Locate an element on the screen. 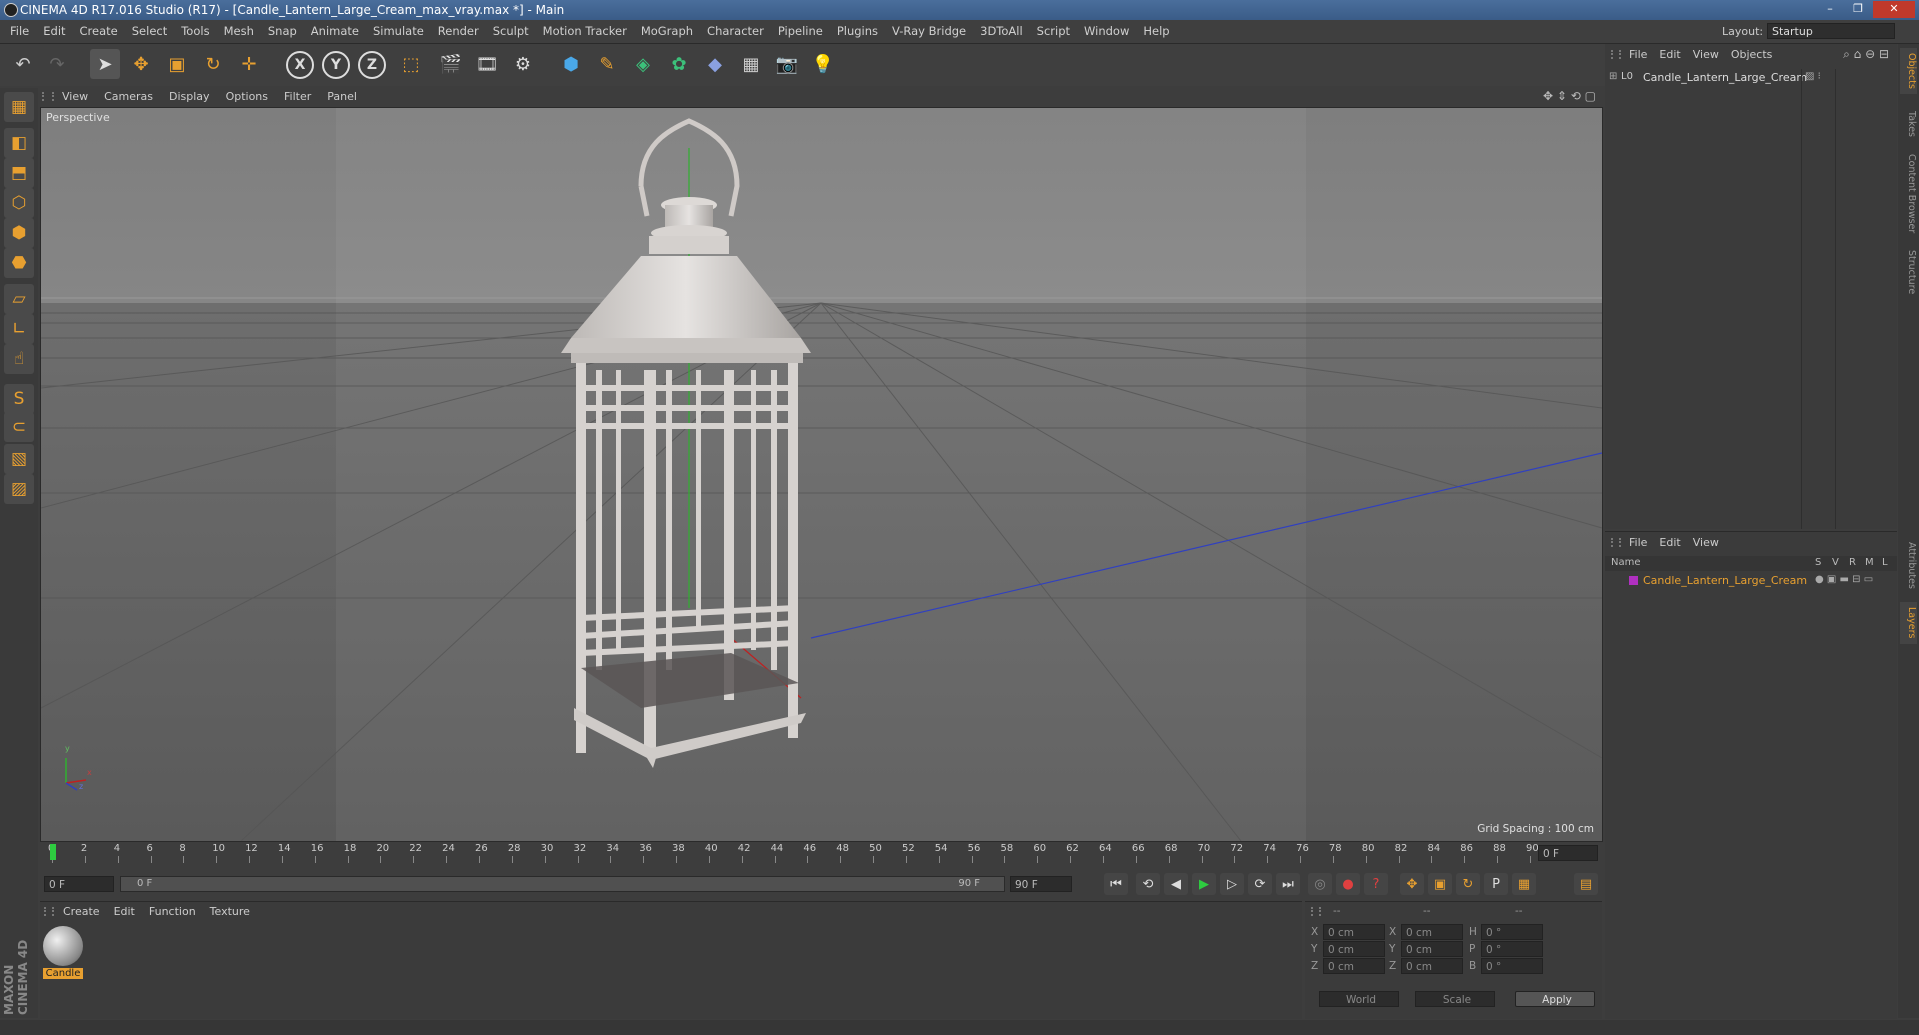 The width and height of the screenshot is (1919, 1035). menu-script: Script is located at coordinates (1053, 31).